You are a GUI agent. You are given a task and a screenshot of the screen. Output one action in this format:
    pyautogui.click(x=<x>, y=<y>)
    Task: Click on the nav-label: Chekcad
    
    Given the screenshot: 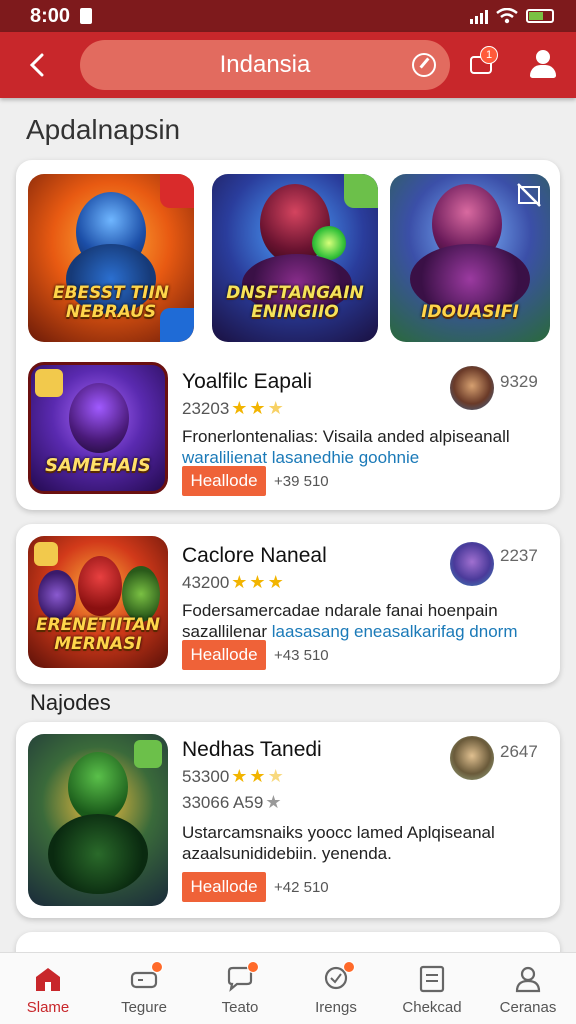 What is the action you would take?
    pyautogui.click(x=432, y=1007)
    